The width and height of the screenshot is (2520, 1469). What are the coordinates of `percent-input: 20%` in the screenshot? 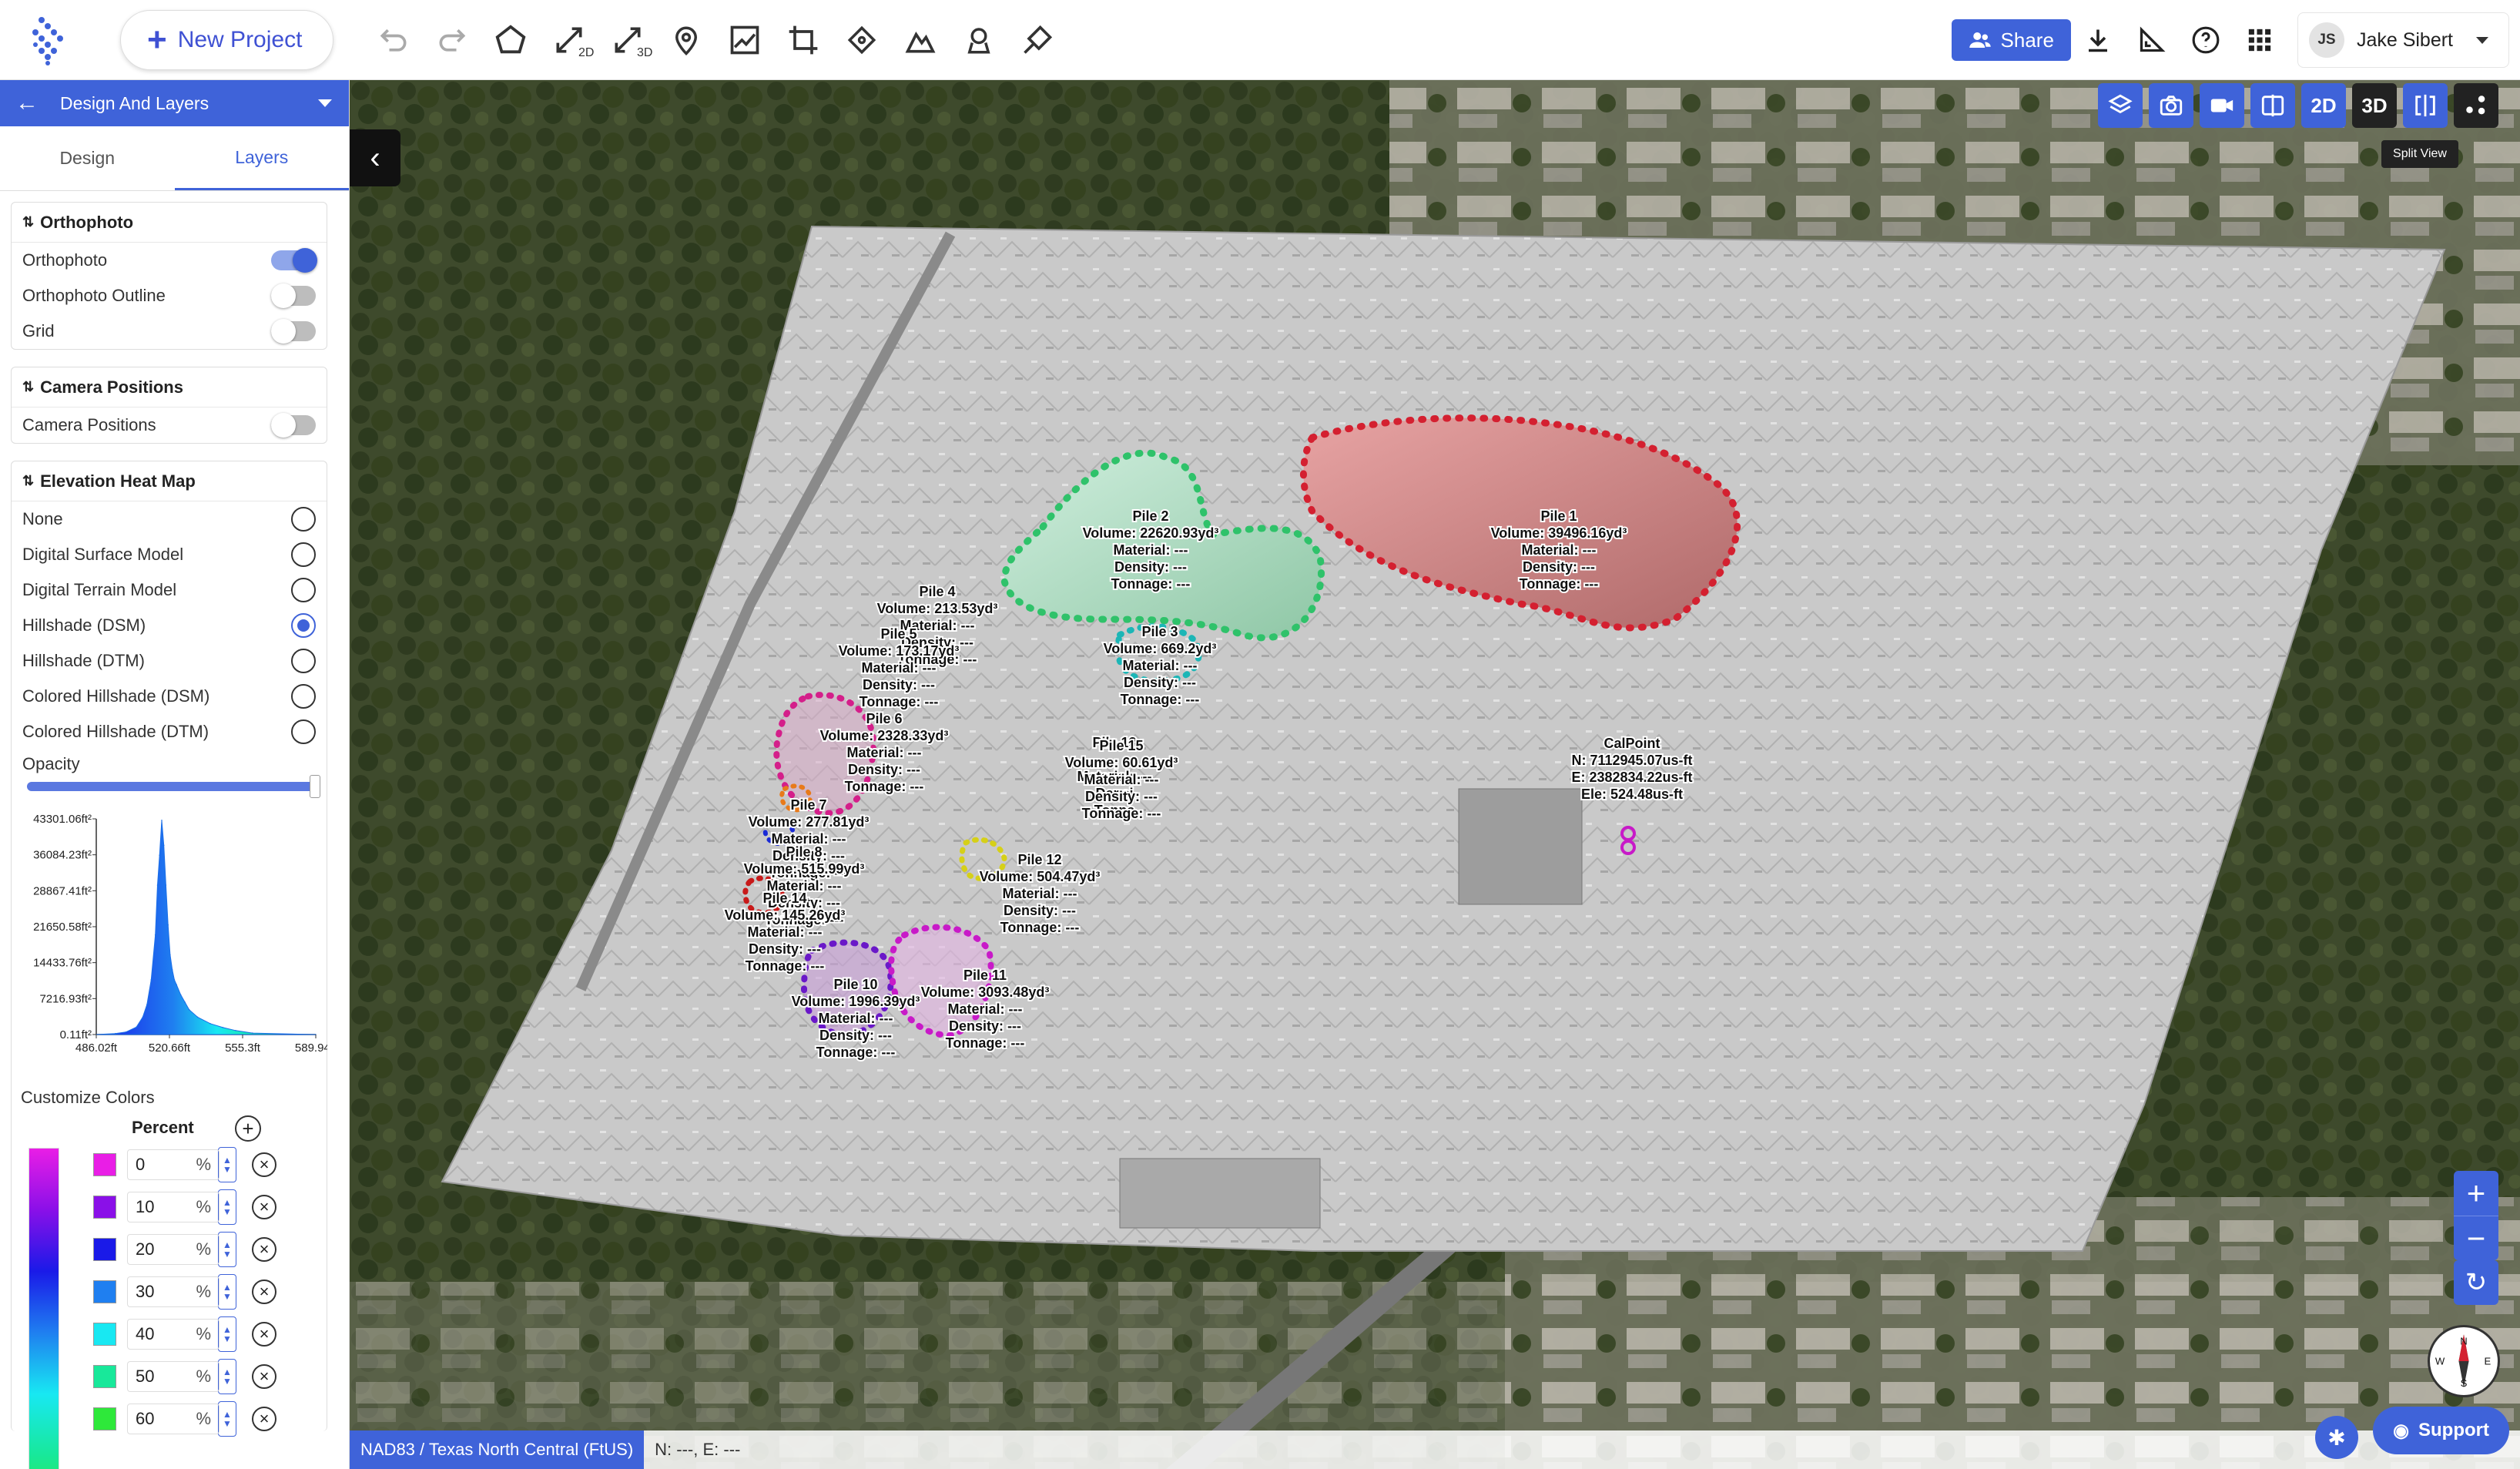 It's located at (173, 1249).